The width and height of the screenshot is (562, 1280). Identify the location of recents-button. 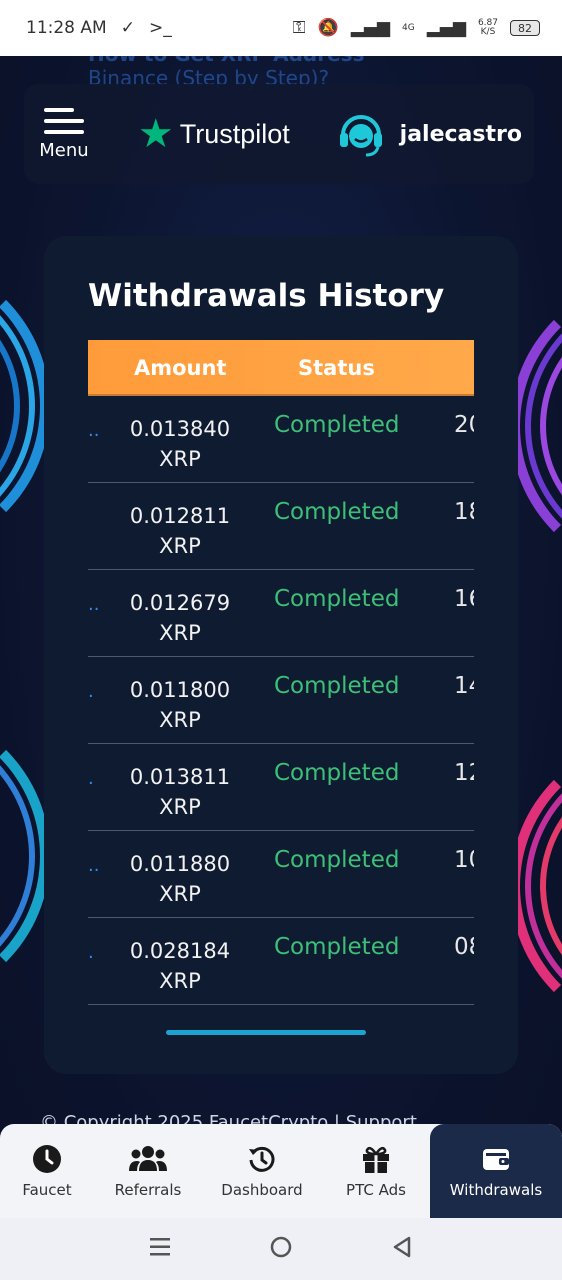
(160, 1249).